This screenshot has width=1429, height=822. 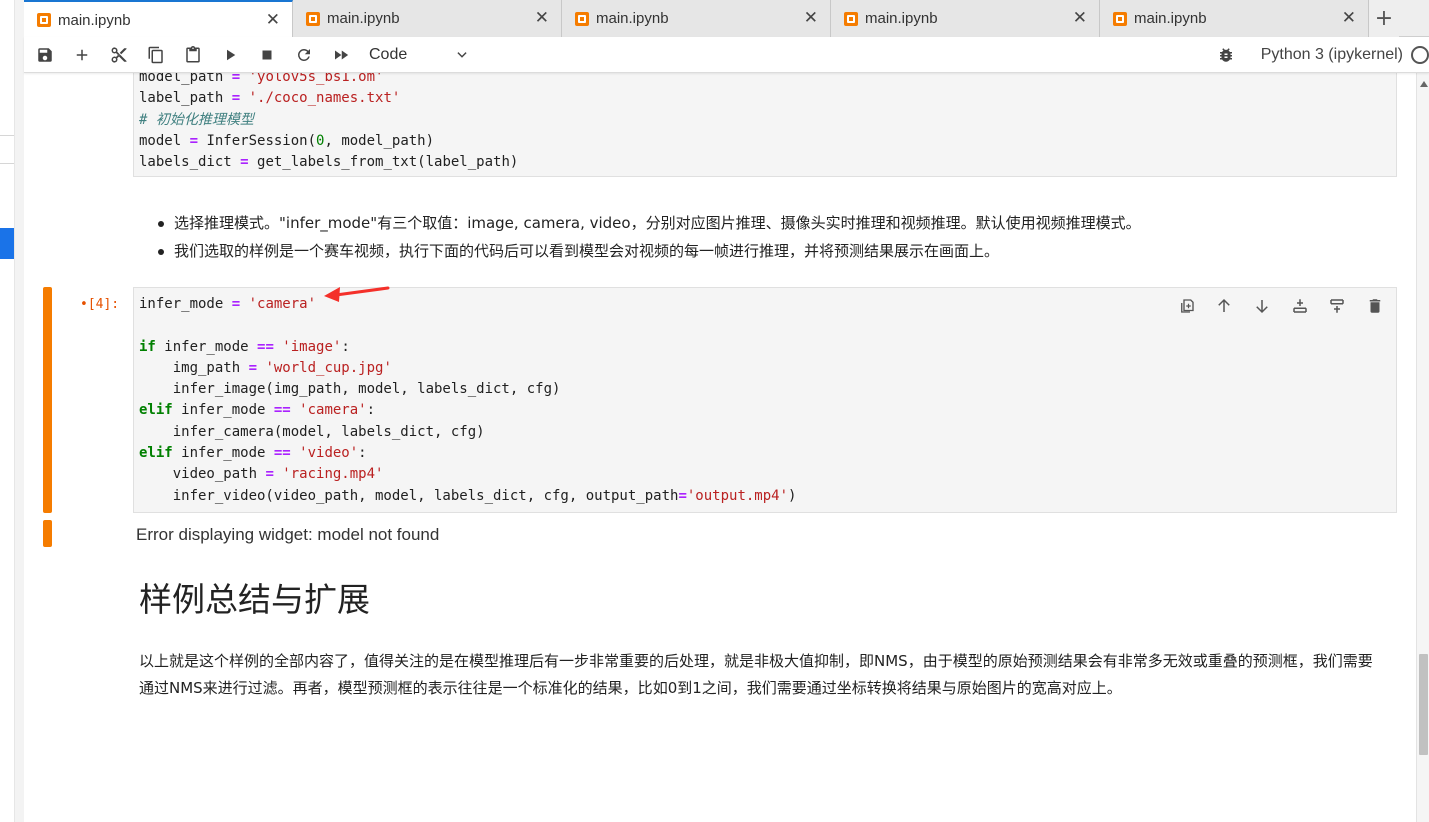 I want to click on code-token: 'output.mp4', so click(x=737, y=495).